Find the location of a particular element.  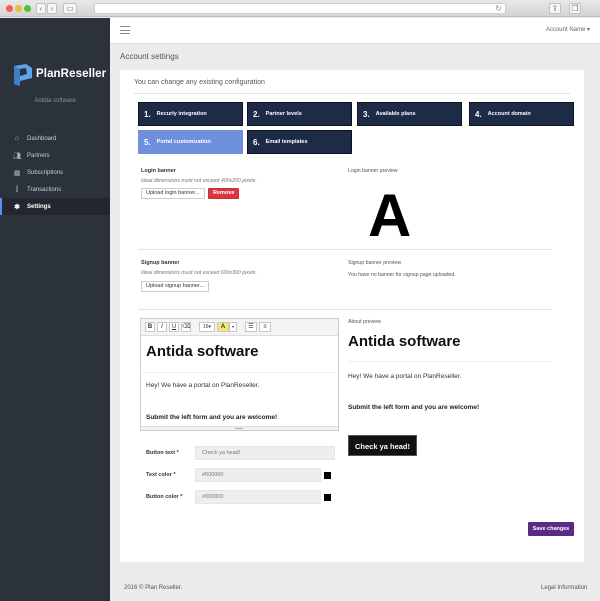

eraser-icon: ⌫ is located at coordinates (186, 327).